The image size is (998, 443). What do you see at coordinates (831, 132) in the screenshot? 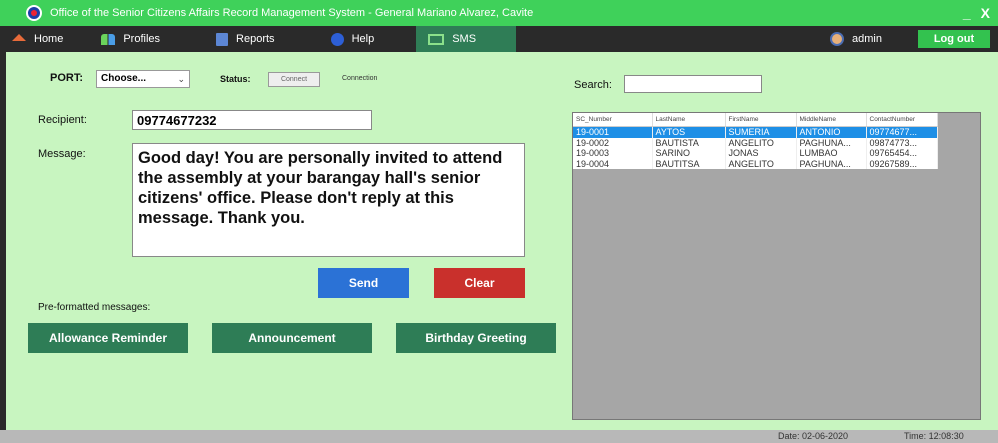
I see `table-cell: ANTONIO` at bounding box center [831, 132].